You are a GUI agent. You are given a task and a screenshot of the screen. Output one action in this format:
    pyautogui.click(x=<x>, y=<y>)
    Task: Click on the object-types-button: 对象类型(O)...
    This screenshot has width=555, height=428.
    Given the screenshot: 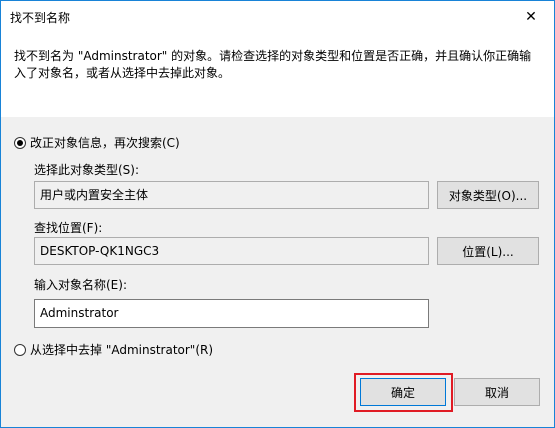 What is the action you would take?
    pyautogui.click(x=488, y=195)
    